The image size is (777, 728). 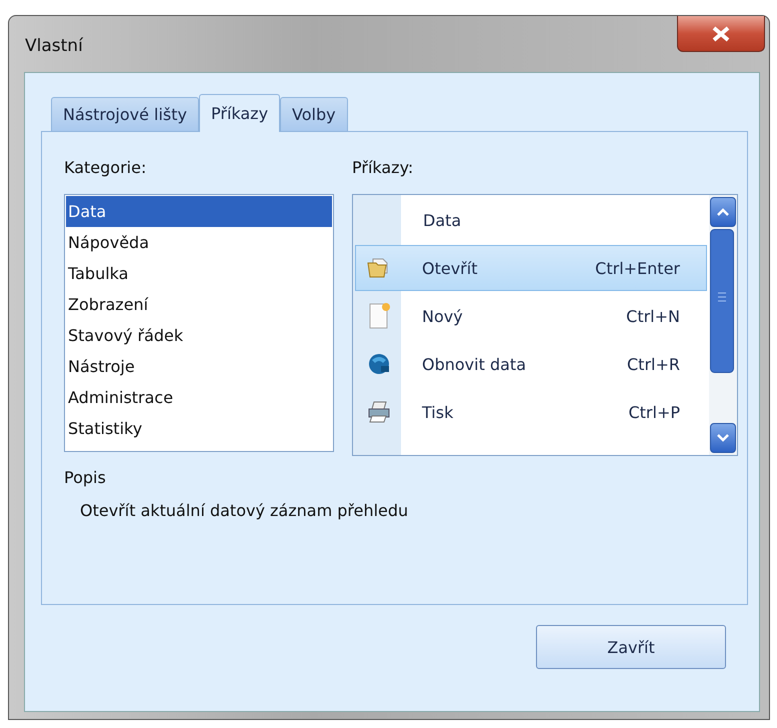 I want to click on tab: Nástrojové lišty, so click(x=125, y=114).